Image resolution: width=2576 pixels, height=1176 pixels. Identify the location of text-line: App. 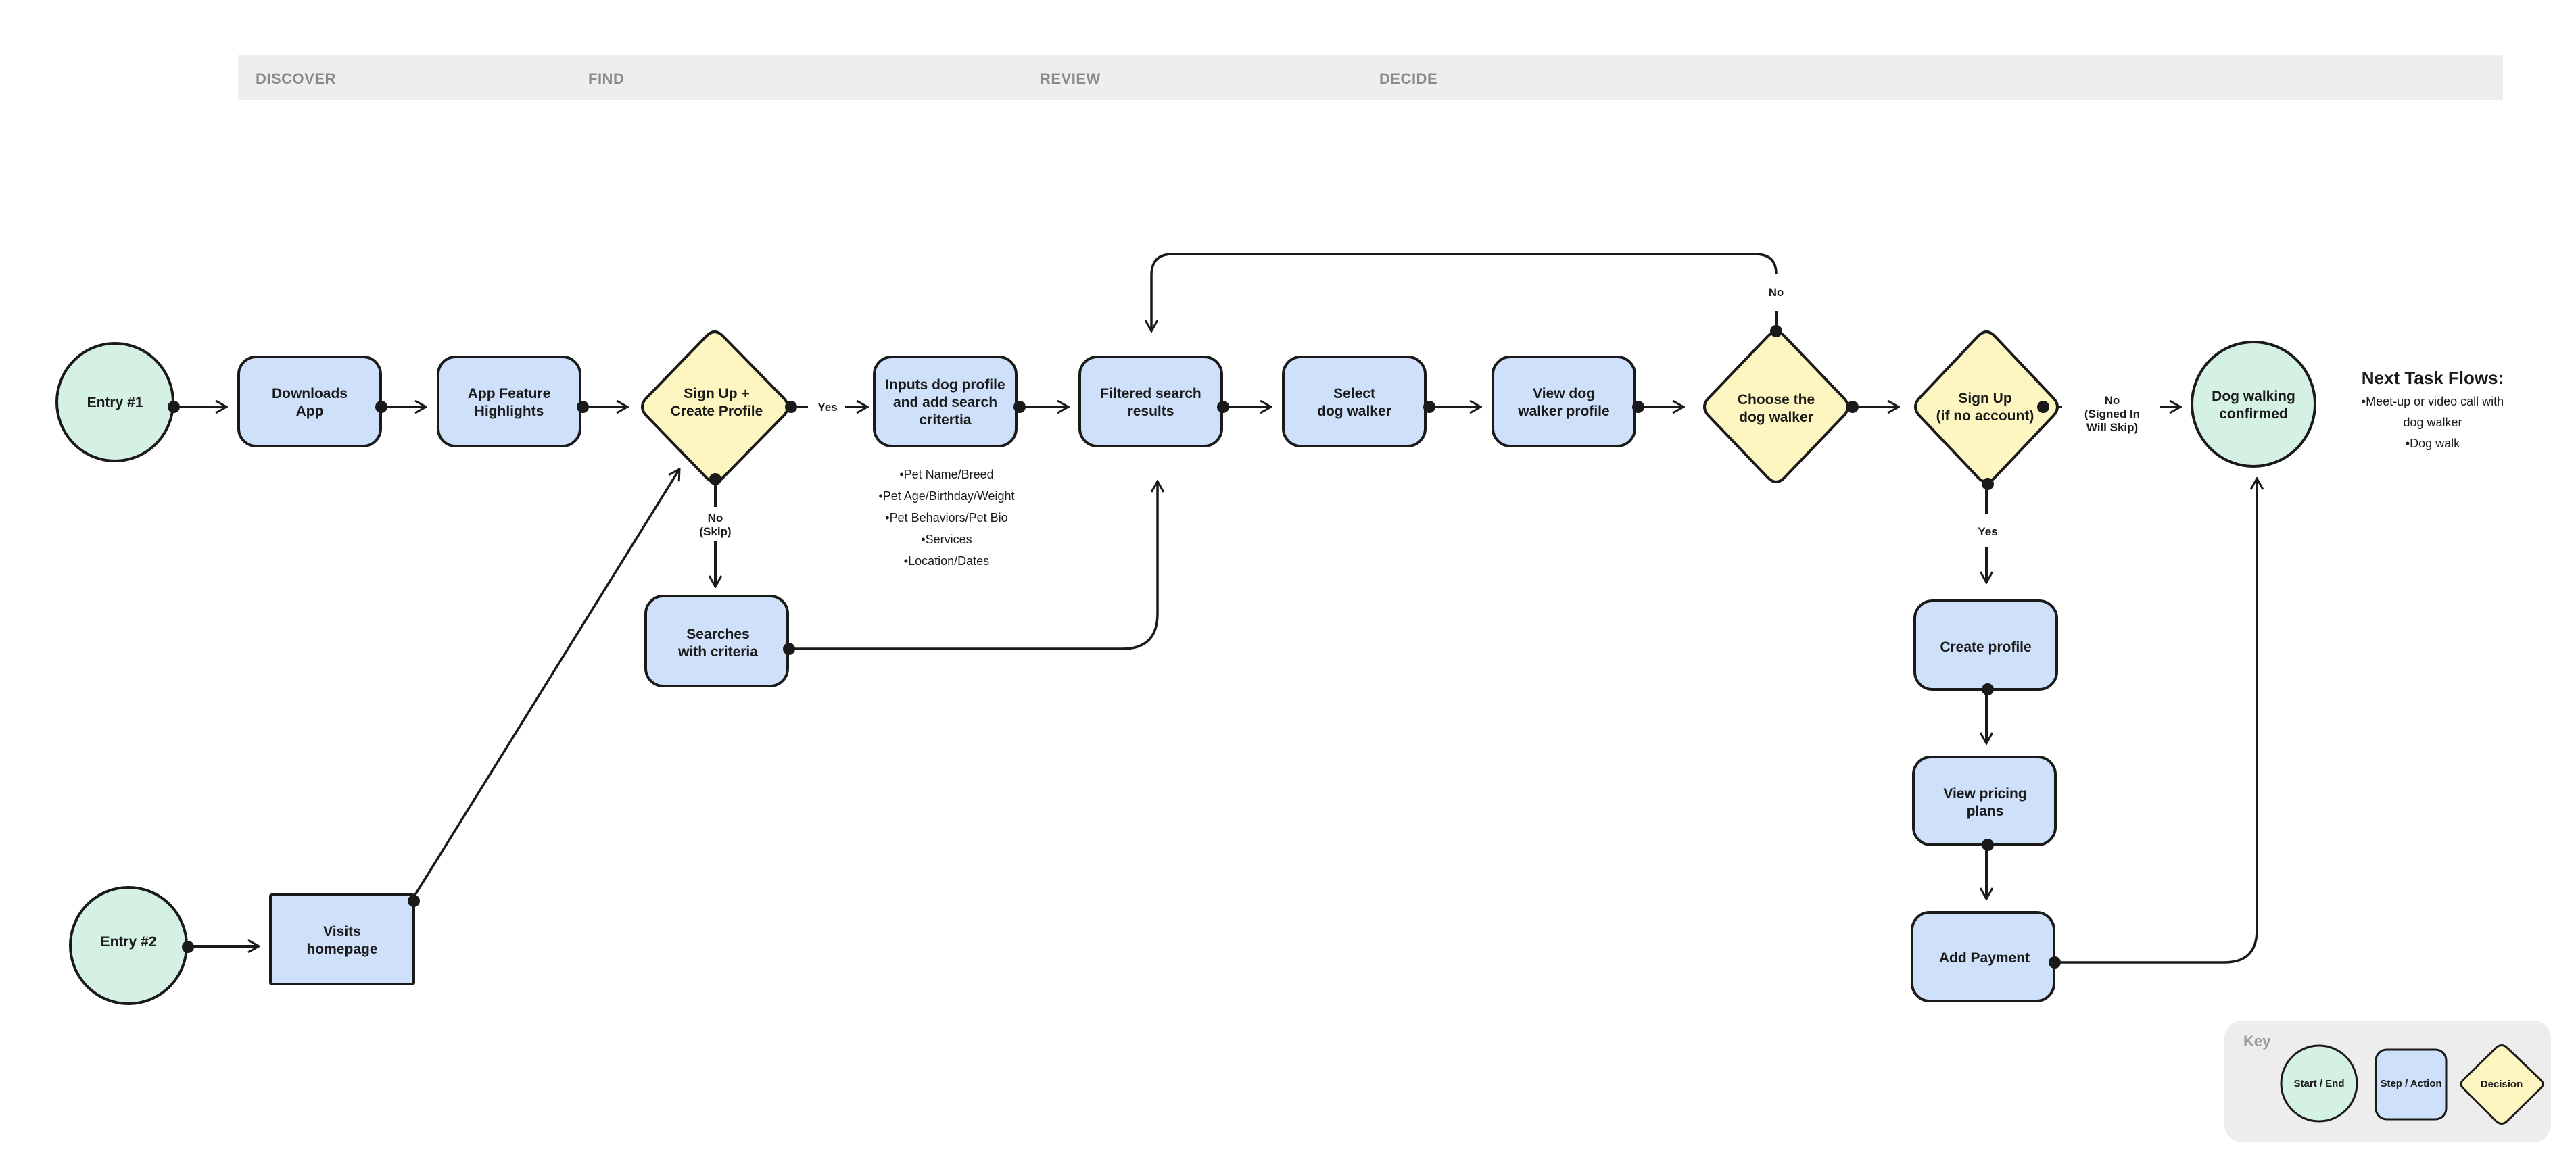
(310, 411).